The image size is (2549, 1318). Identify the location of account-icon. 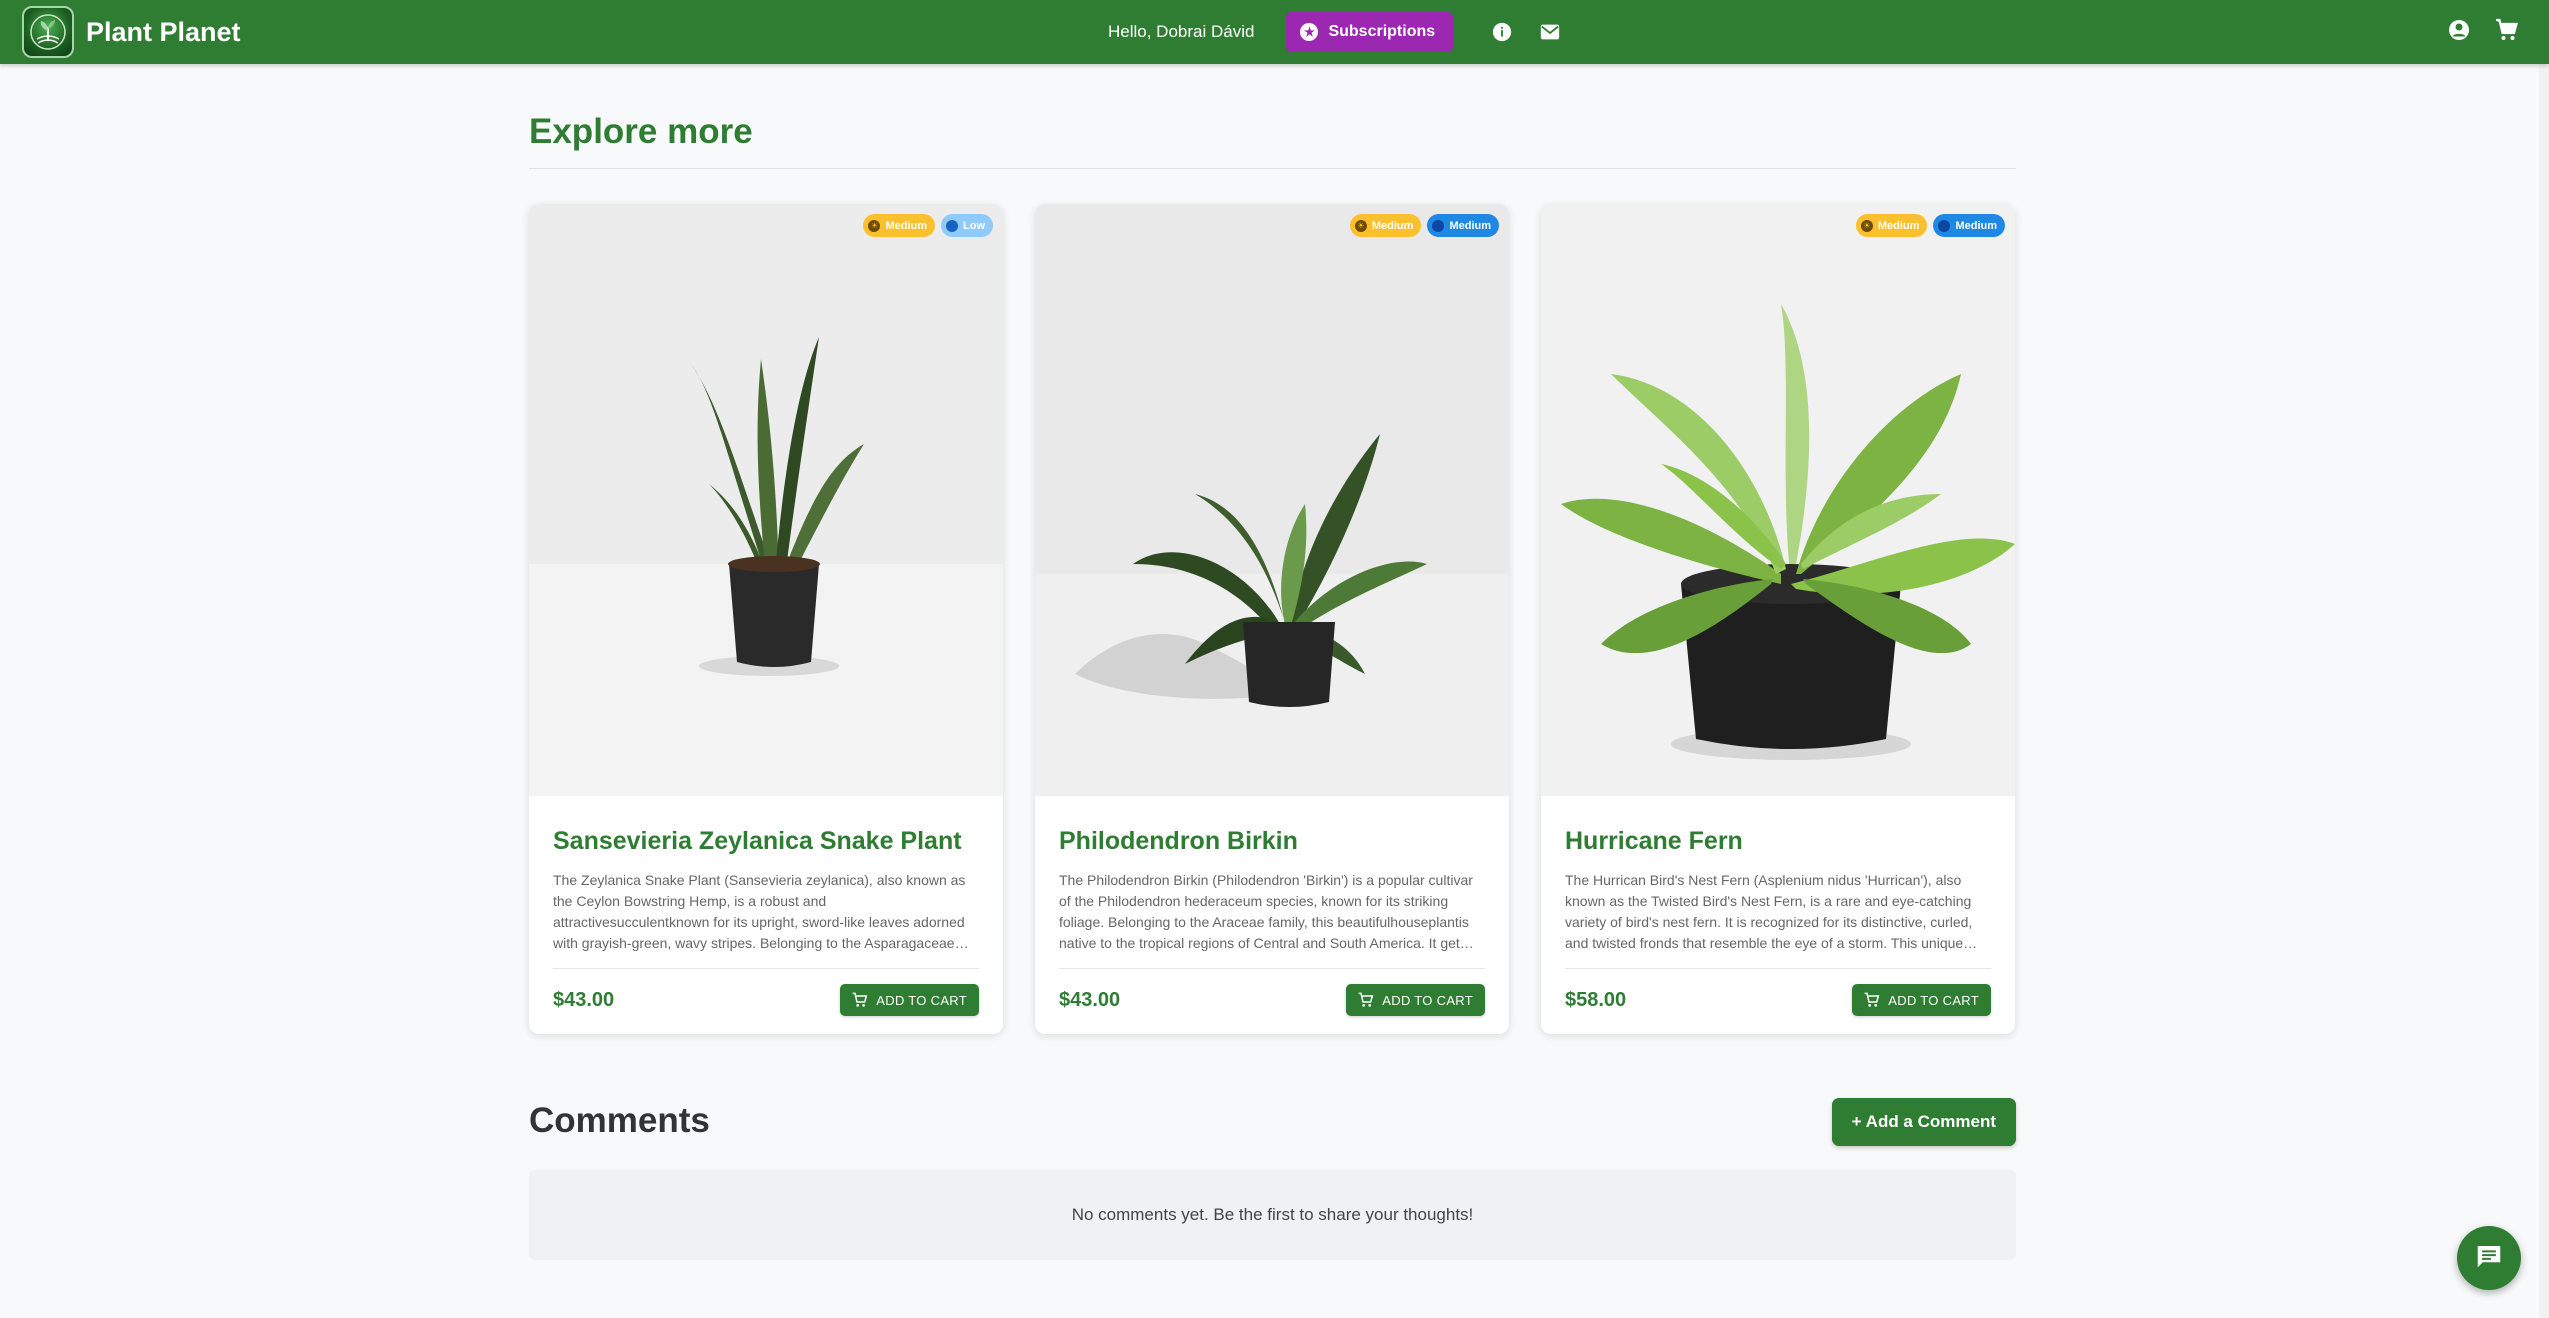
(2459, 32).